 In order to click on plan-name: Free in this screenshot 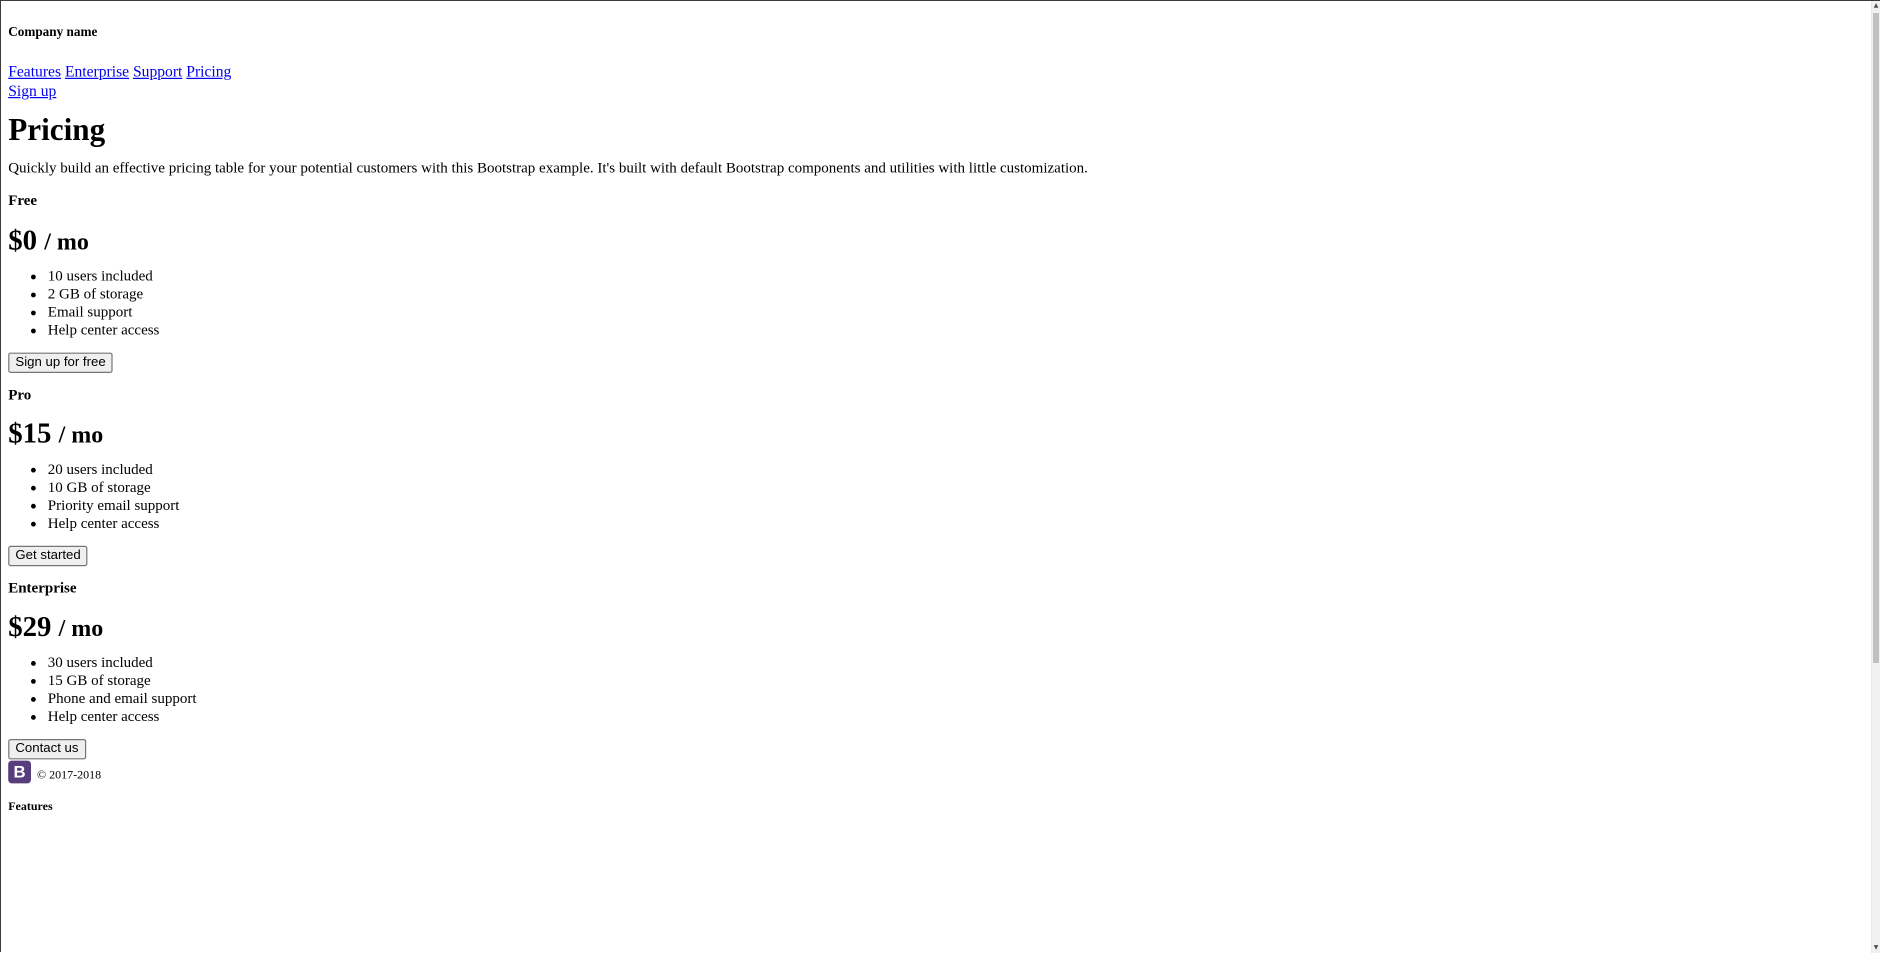, I will do `click(23, 200)`.